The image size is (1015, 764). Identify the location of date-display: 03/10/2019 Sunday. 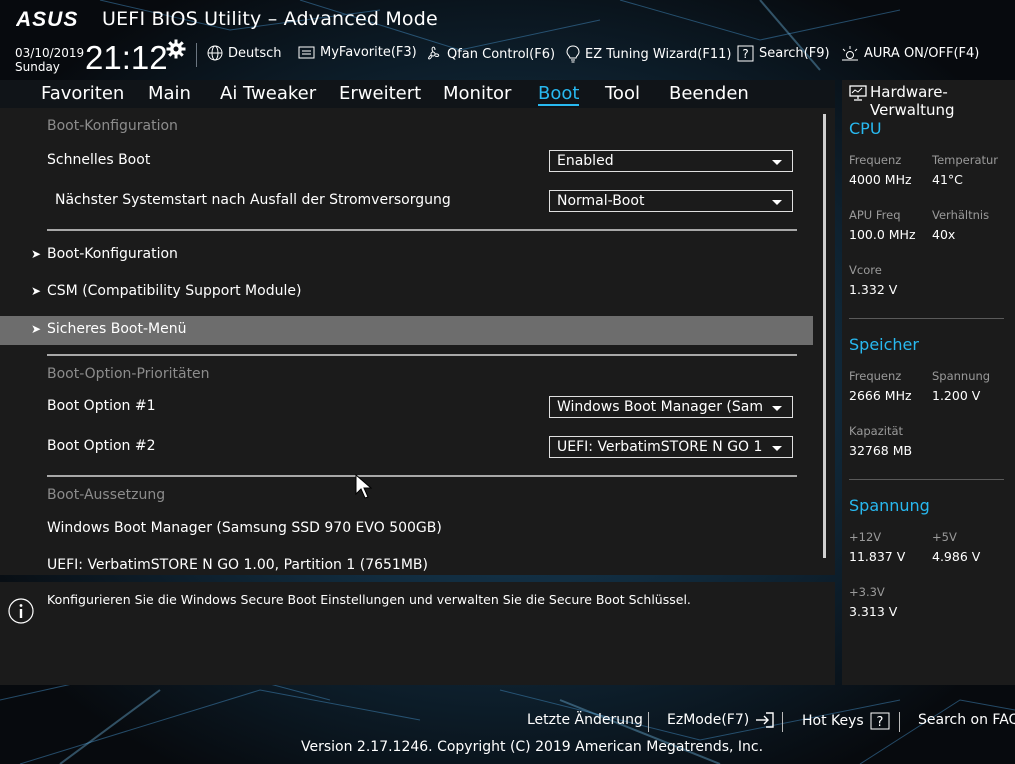
(49, 60).